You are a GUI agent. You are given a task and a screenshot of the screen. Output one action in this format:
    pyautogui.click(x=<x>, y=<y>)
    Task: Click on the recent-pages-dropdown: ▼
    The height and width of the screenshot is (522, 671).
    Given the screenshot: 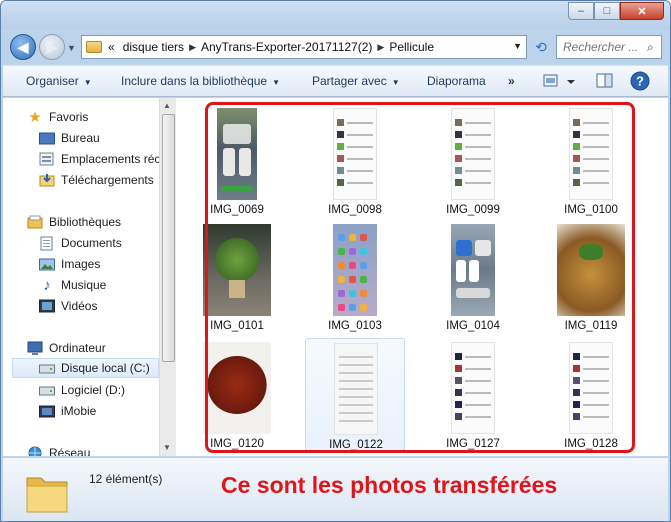 What is the action you would take?
    pyautogui.click(x=71, y=48)
    